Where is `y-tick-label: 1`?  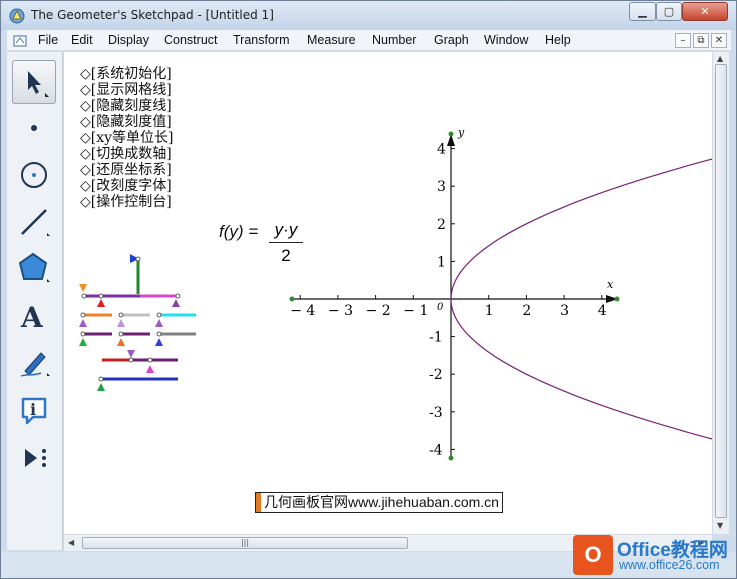 y-tick-label: 1 is located at coordinates (441, 262).